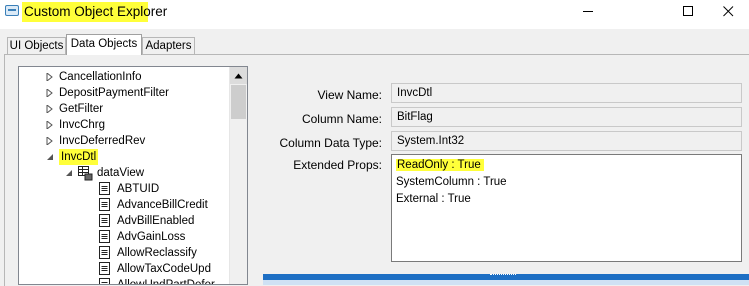 The image size is (749, 286). Describe the element at coordinates (155, 221) in the screenshot. I see `tree-column-item: AdvBillEnabled` at that location.